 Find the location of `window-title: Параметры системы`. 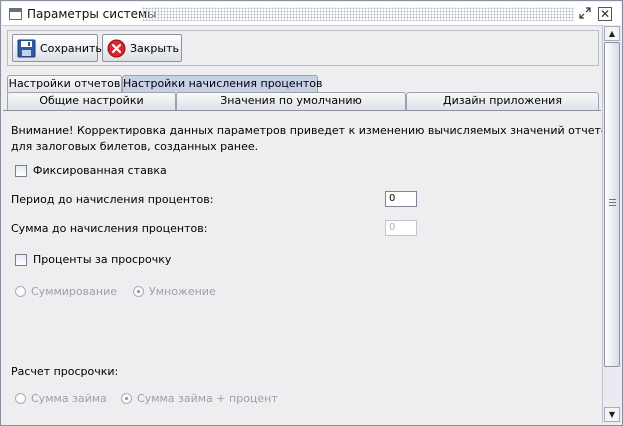

window-title: Параметры системы is located at coordinates (92, 14).